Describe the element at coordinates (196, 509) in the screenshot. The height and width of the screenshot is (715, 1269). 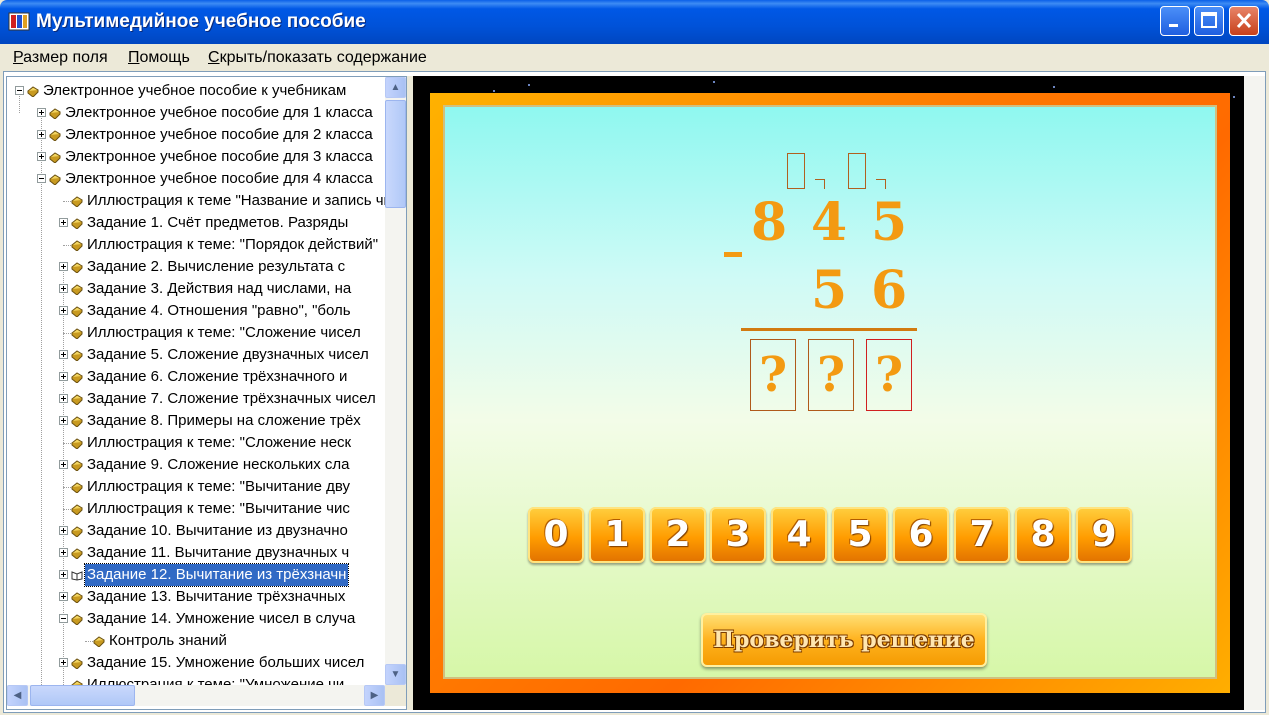
I see `tree-item: Иллюстрация к теме: "Вычитание чис` at that location.